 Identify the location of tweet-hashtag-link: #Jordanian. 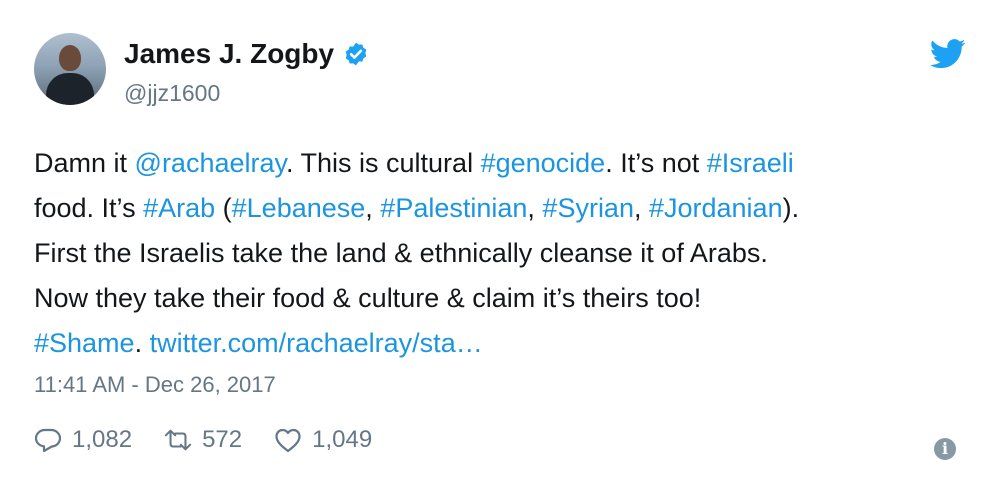
(716, 208).